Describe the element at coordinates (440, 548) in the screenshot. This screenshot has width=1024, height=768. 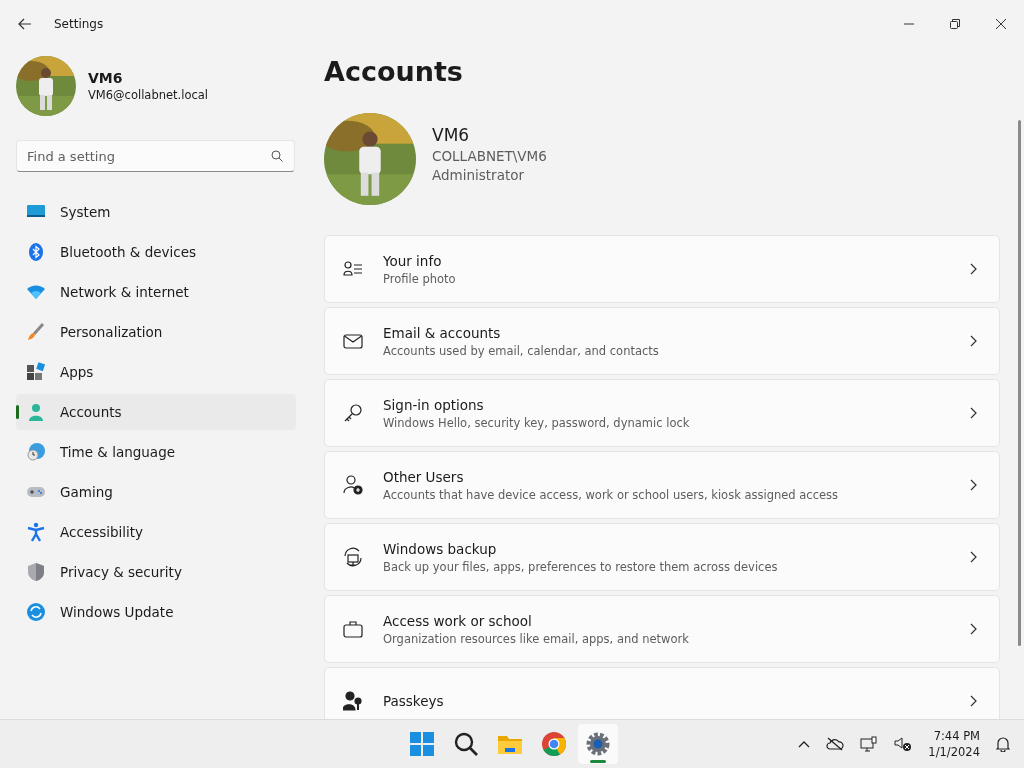
I see `card-title: Windows backup` at that location.